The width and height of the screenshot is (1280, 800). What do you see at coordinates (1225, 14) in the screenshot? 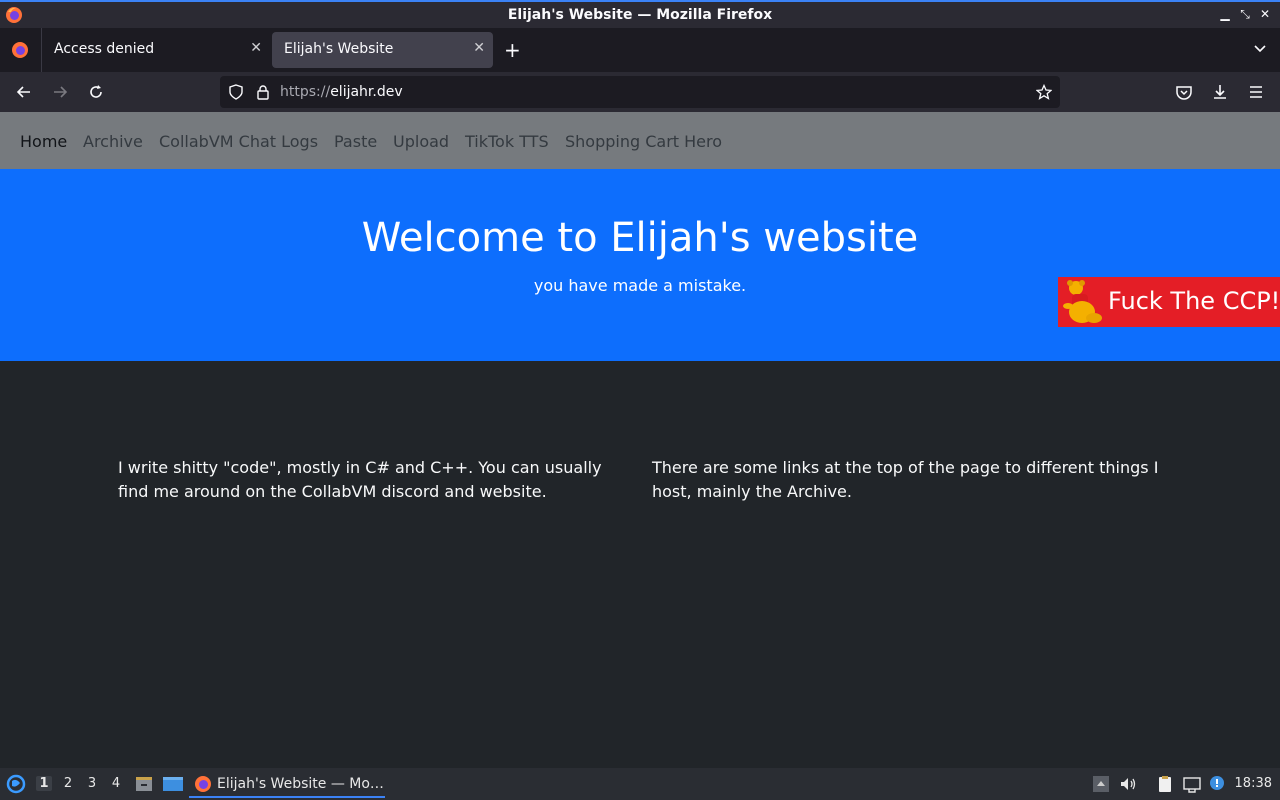
I see `minimize-icon: ▁` at bounding box center [1225, 14].